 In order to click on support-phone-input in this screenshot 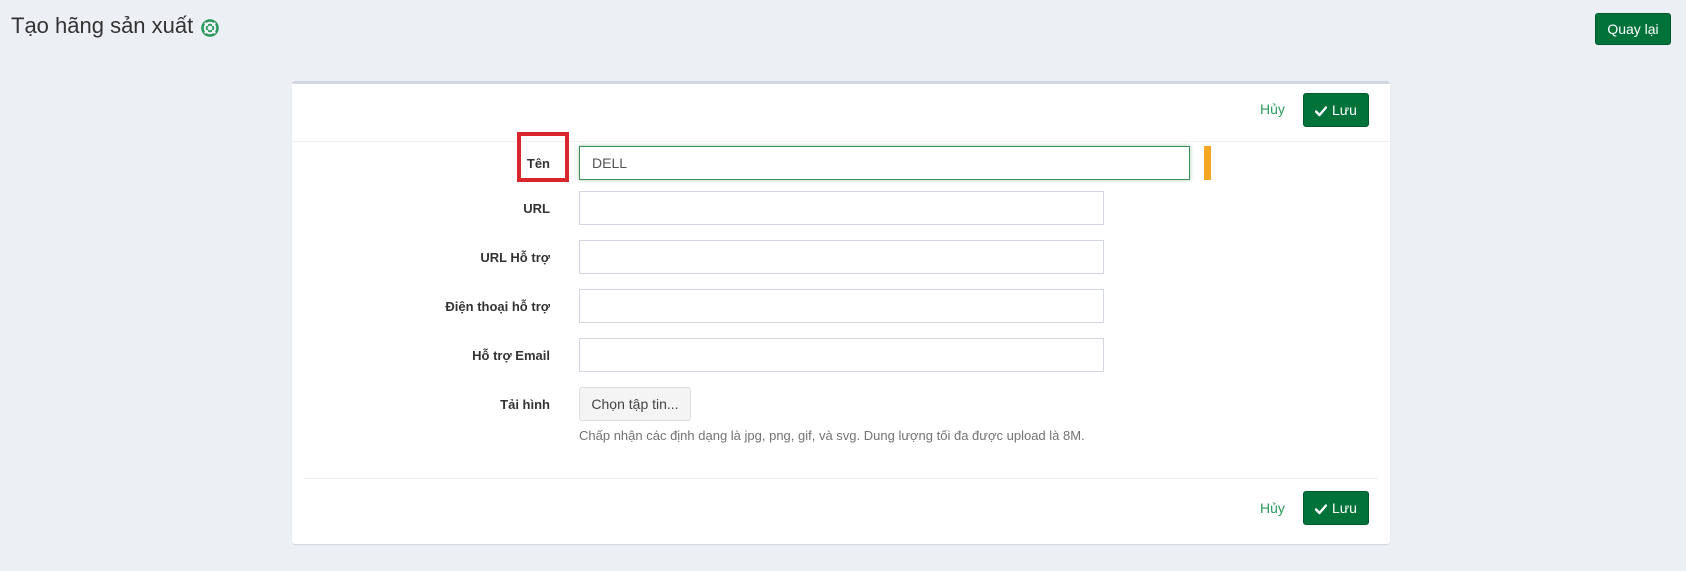, I will do `click(841, 306)`.